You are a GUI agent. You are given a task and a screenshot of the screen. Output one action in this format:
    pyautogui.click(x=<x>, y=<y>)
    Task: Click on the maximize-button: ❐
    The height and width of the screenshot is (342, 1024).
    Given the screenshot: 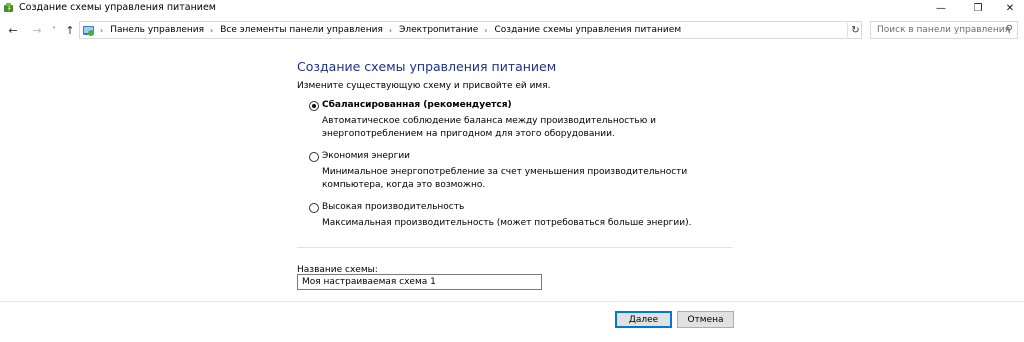 What is the action you would take?
    pyautogui.click(x=978, y=8)
    